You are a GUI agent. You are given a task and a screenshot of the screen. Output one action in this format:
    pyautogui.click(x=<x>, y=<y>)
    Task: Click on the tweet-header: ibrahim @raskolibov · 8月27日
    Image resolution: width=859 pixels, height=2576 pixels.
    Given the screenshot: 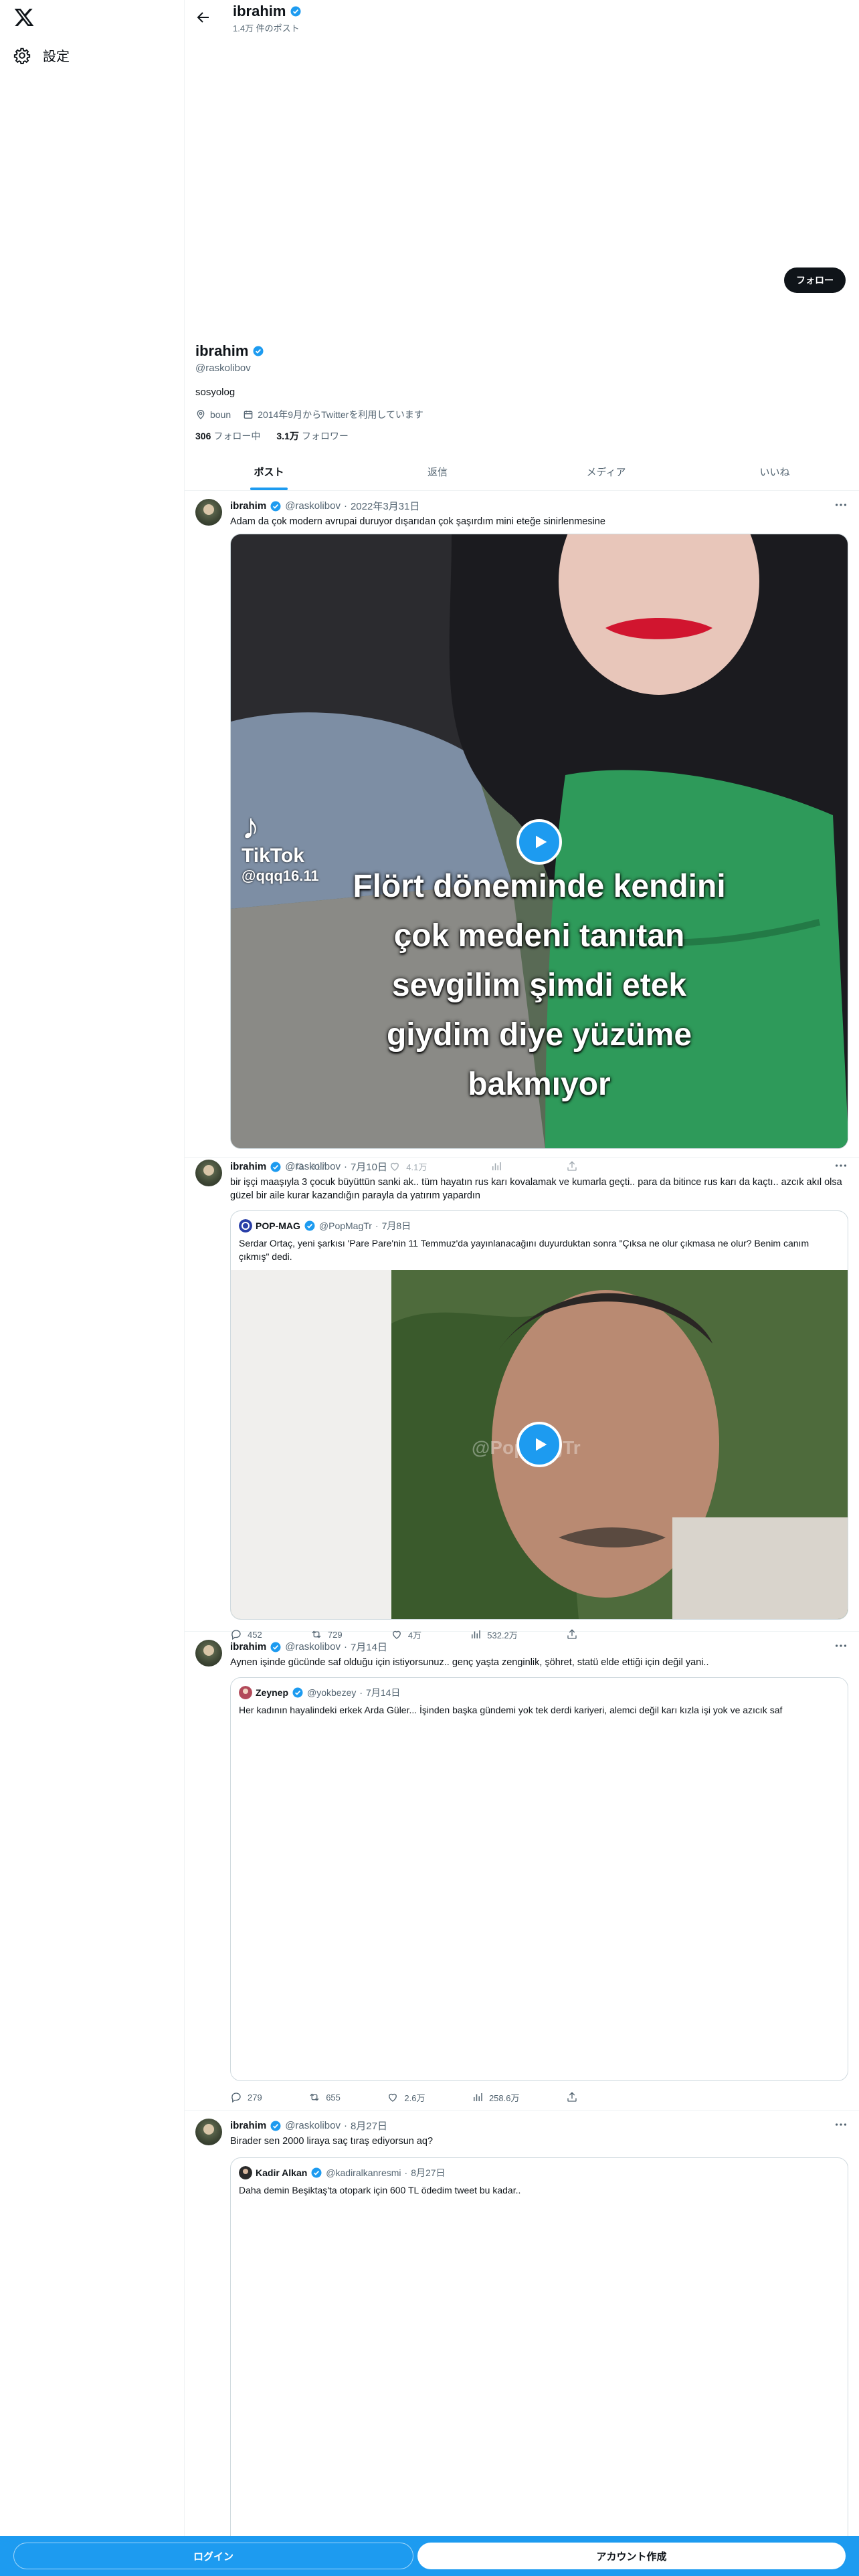 What is the action you would take?
    pyautogui.click(x=308, y=2126)
    